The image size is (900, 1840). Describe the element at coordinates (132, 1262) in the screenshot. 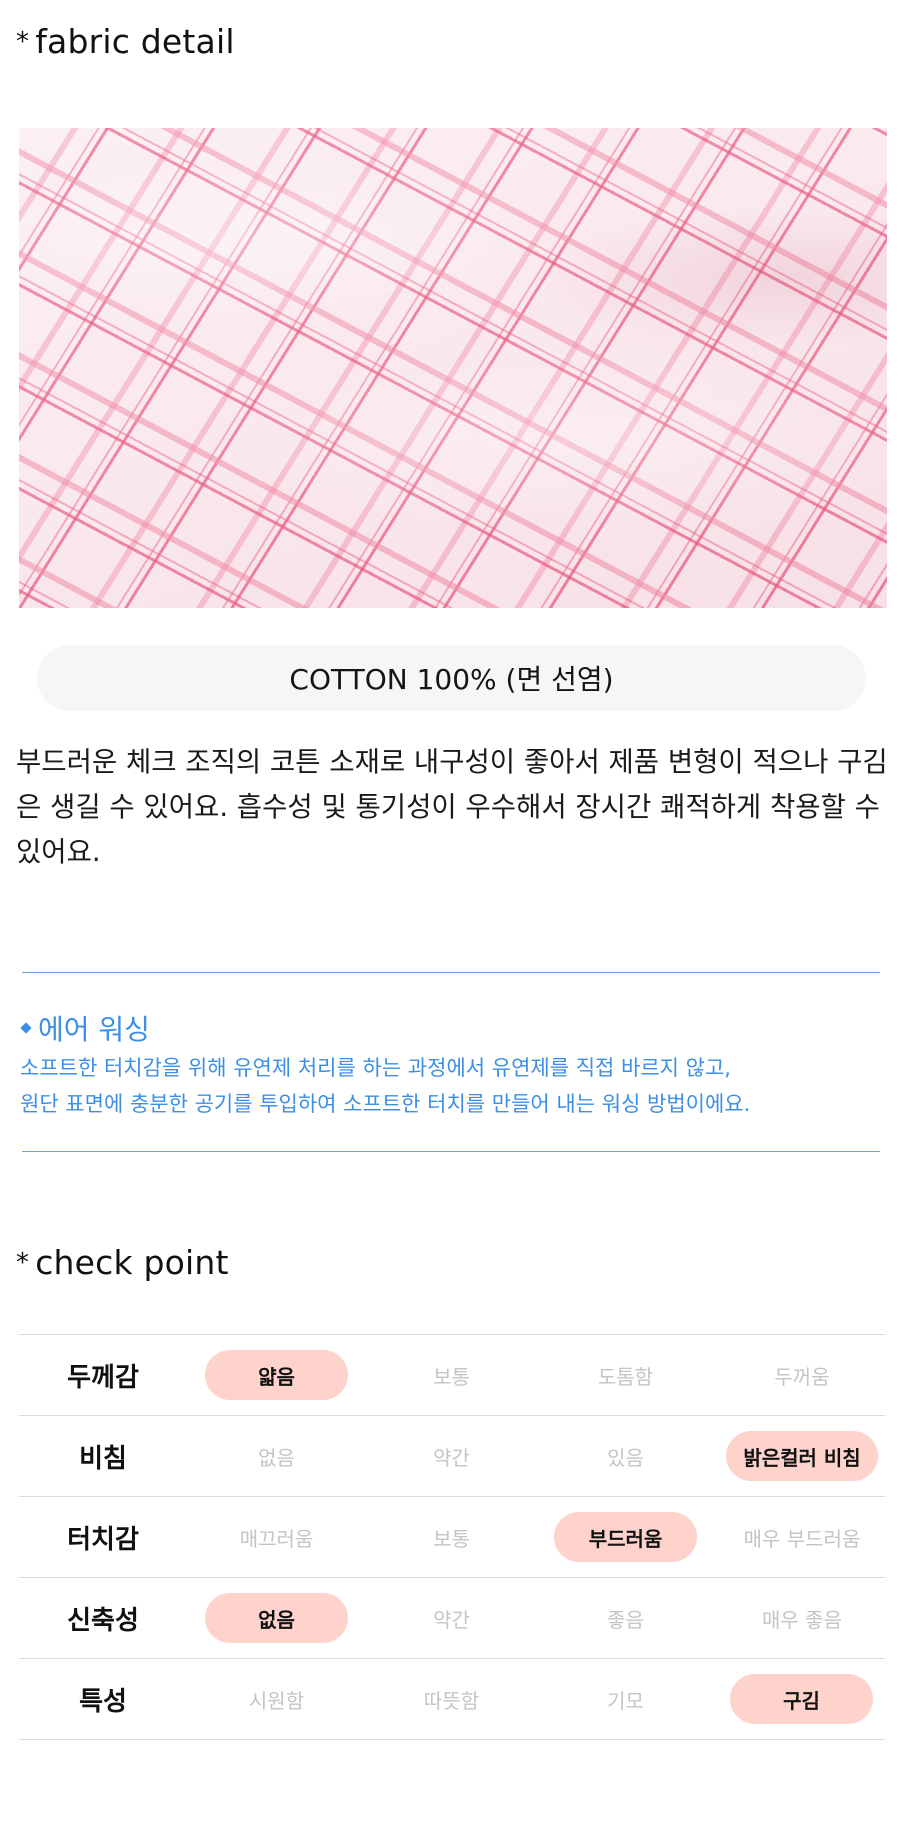

I see `check-point-title-text: check point` at that location.